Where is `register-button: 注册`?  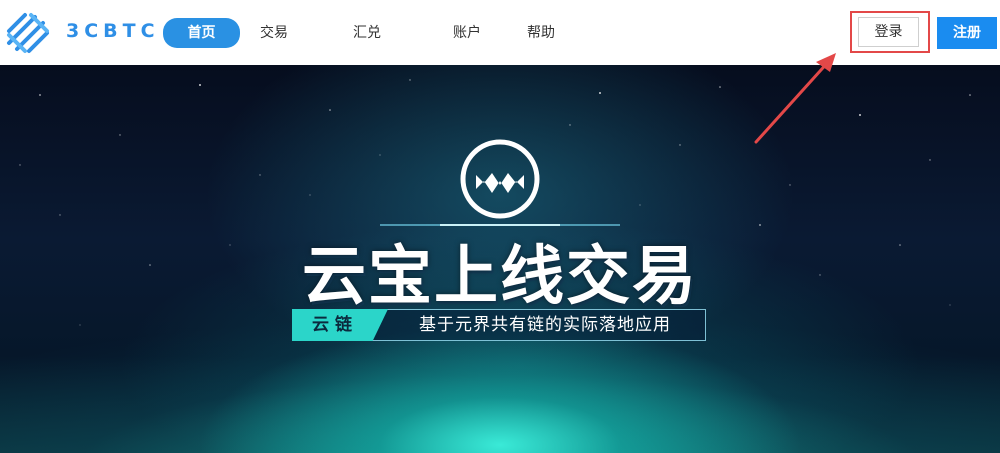
register-button: 注册 is located at coordinates (967, 33).